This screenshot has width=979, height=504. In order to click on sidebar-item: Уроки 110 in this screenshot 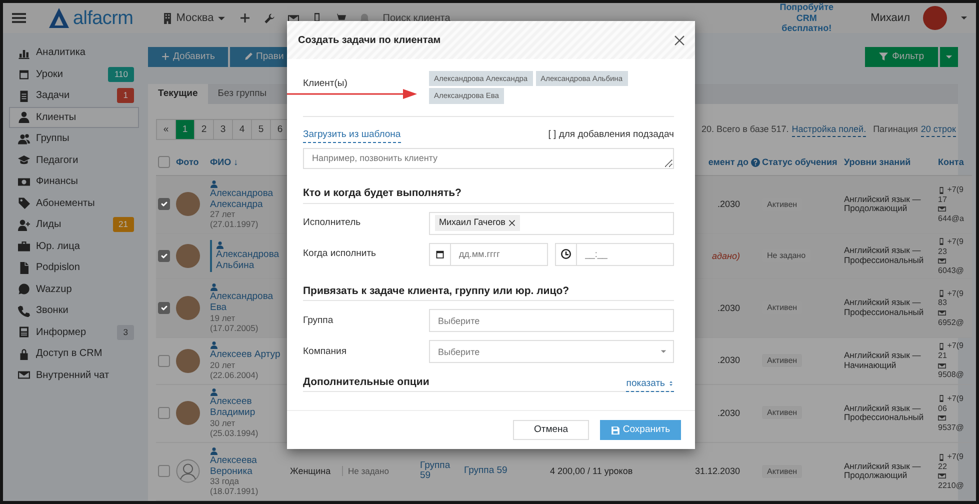, I will do `click(74, 74)`.